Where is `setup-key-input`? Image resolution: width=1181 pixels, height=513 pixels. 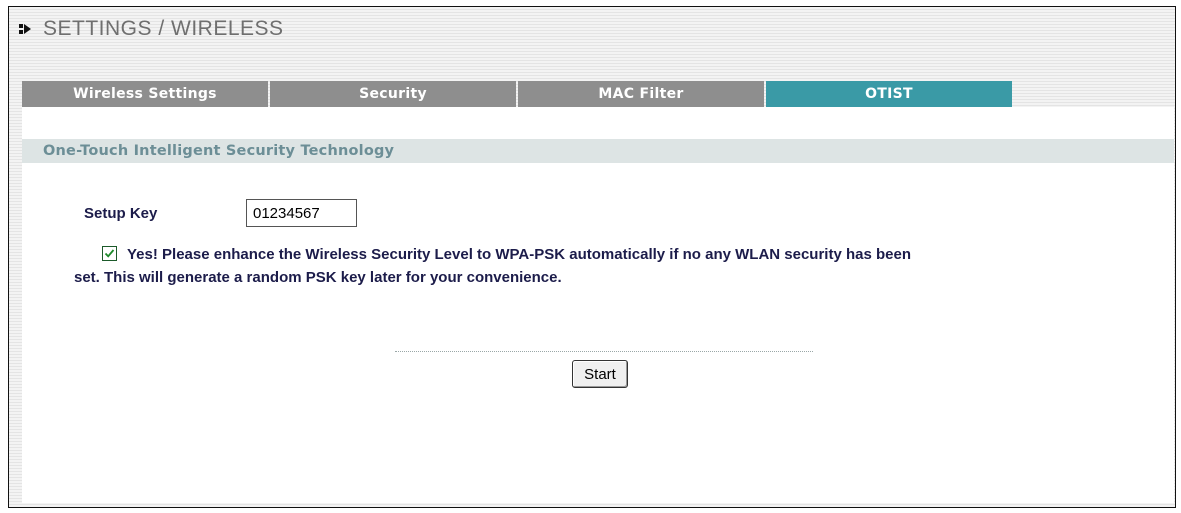 setup-key-input is located at coordinates (301, 213).